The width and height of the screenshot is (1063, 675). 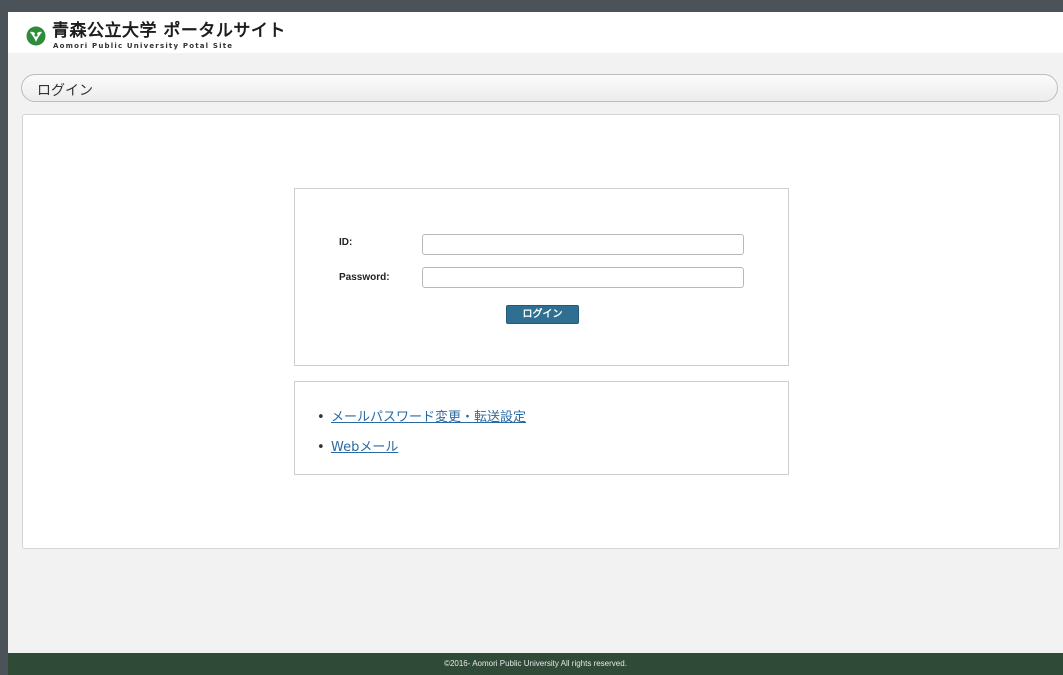 What do you see at coordinates (346, 242) in the screenshot?
I see `id-label: ID:` at bounding box center [346, 242].